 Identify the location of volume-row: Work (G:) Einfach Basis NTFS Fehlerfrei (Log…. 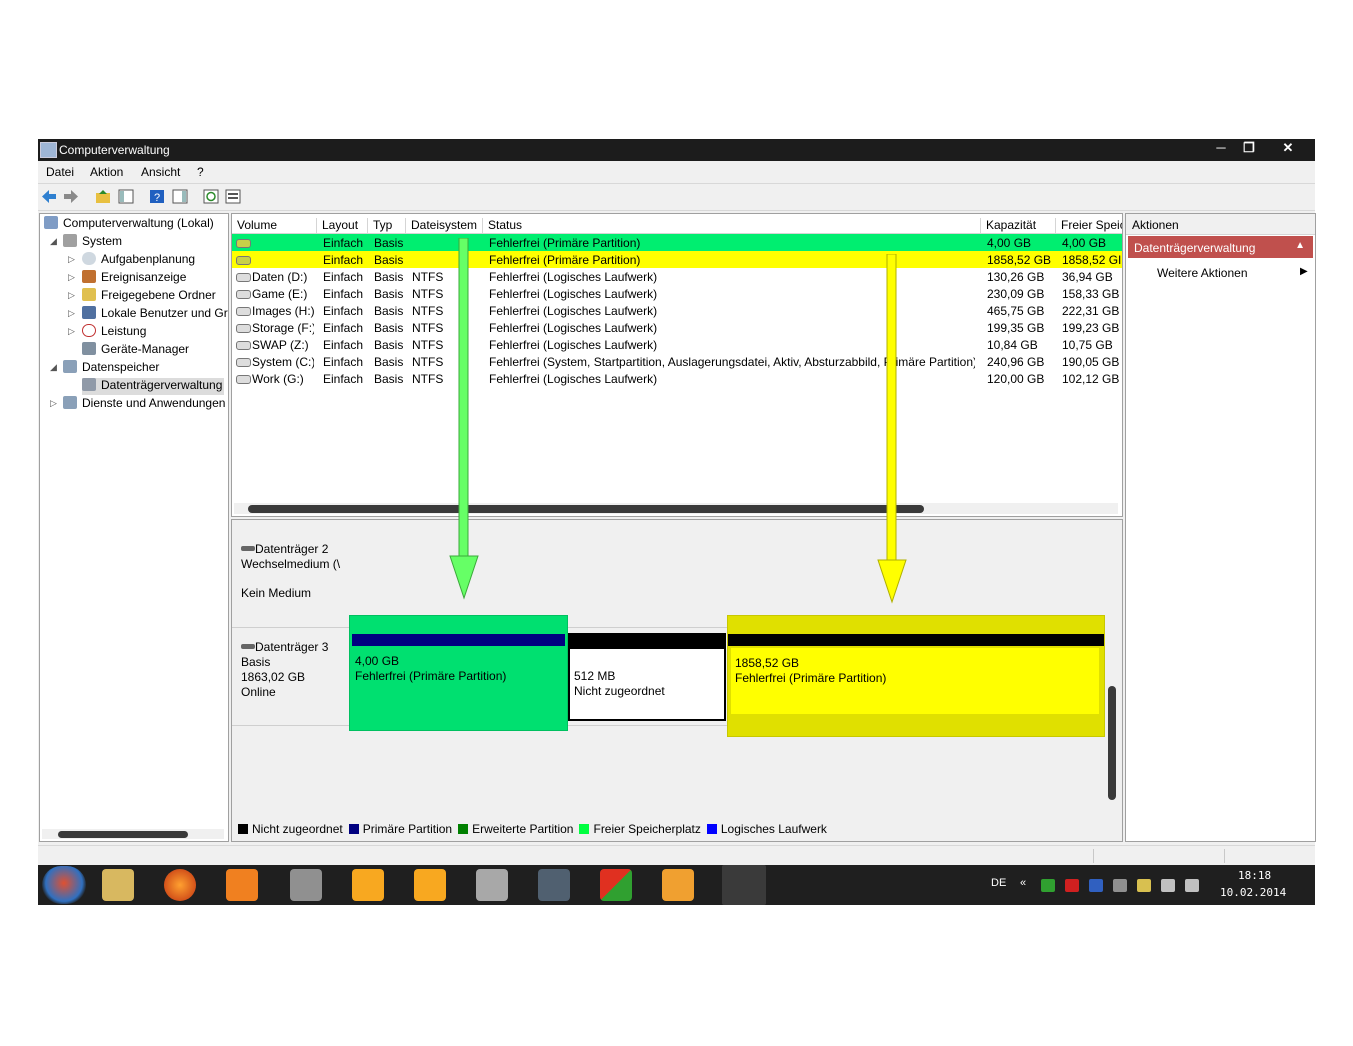
(677, 378).